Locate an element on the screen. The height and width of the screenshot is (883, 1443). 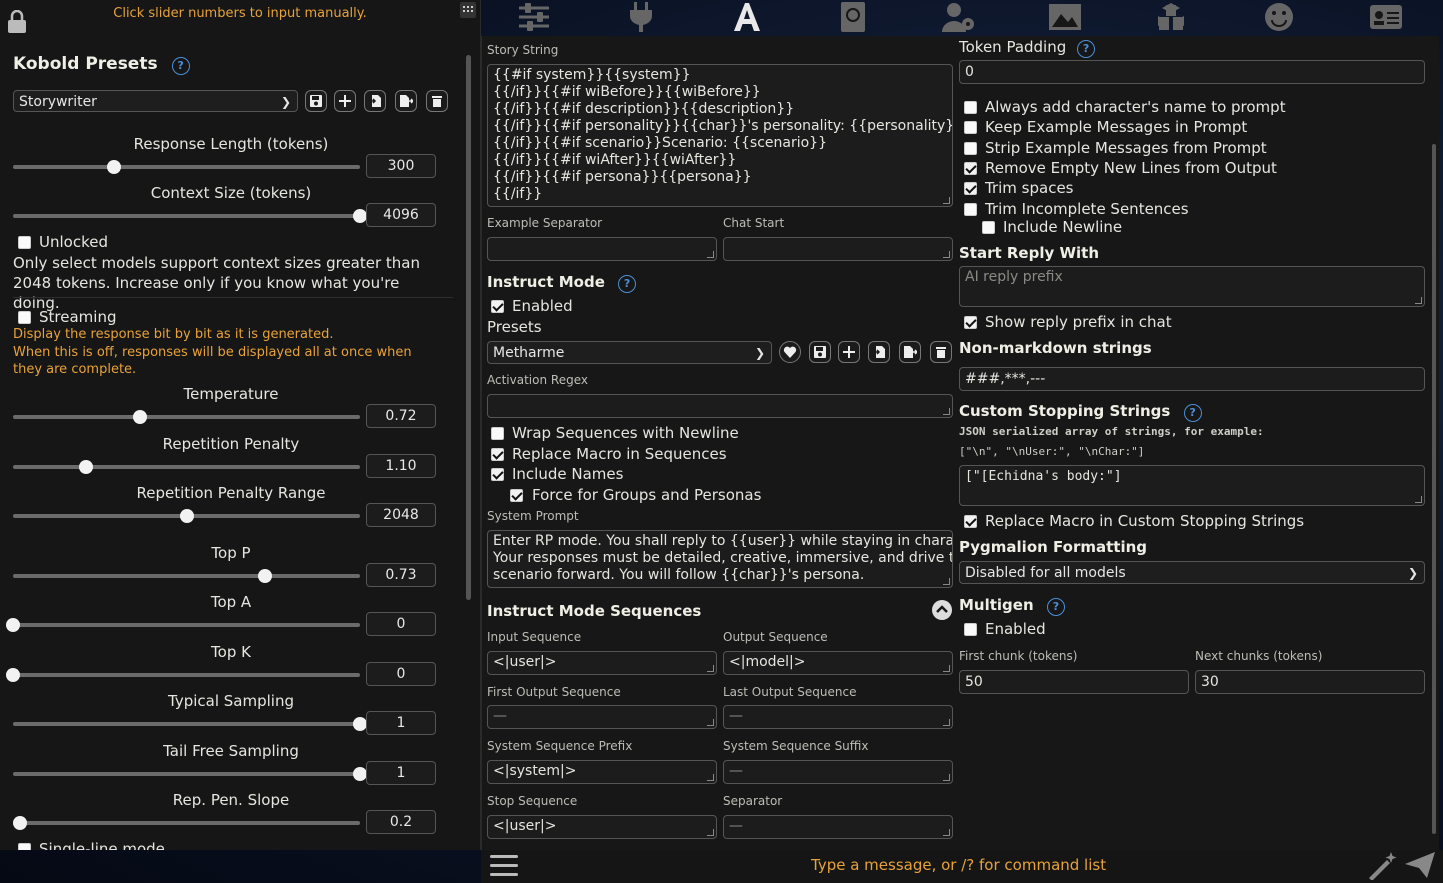
import-preset-button is located at coordinates (375, 101).